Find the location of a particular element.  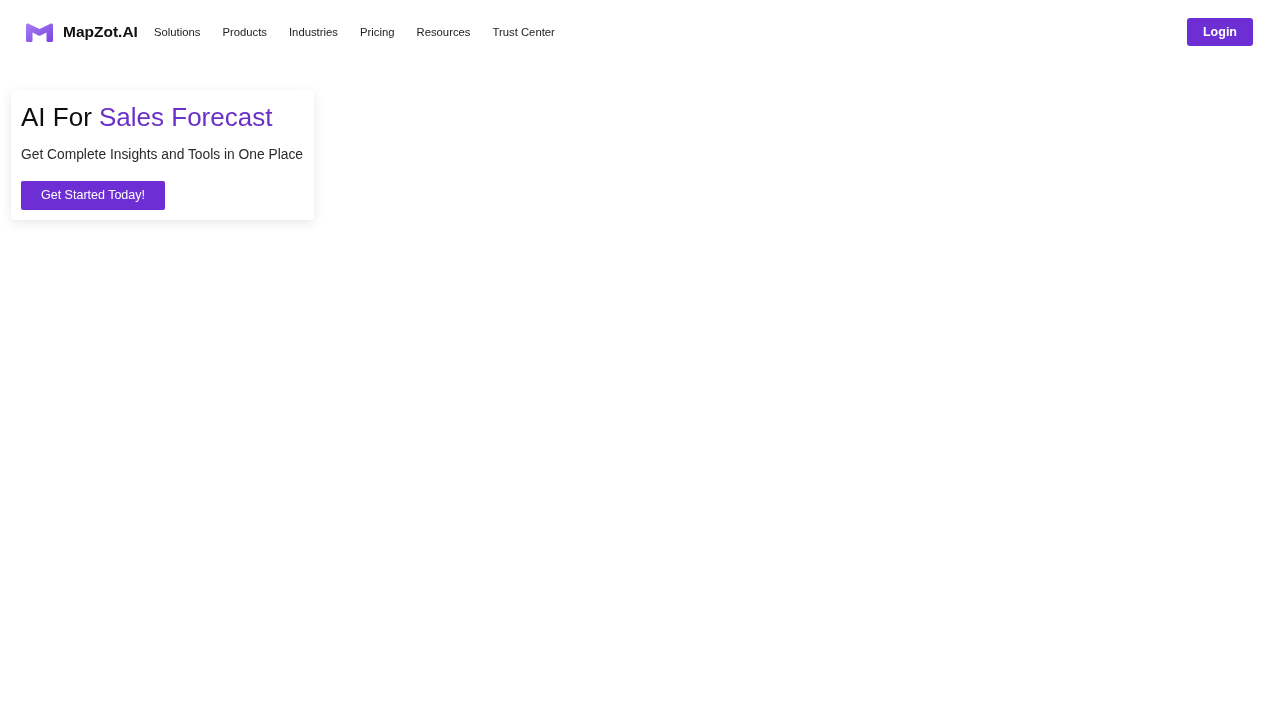

hero-subtitle: Get Complete Insights and Tools in One Place is located at coordinates (162, 155).